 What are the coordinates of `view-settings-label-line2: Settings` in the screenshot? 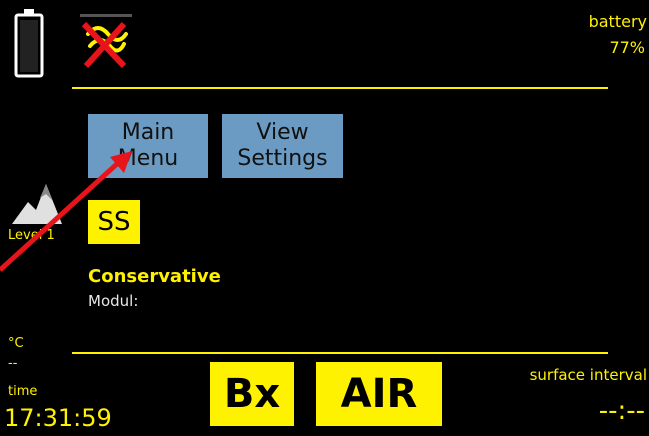 It's located at (282, 158).